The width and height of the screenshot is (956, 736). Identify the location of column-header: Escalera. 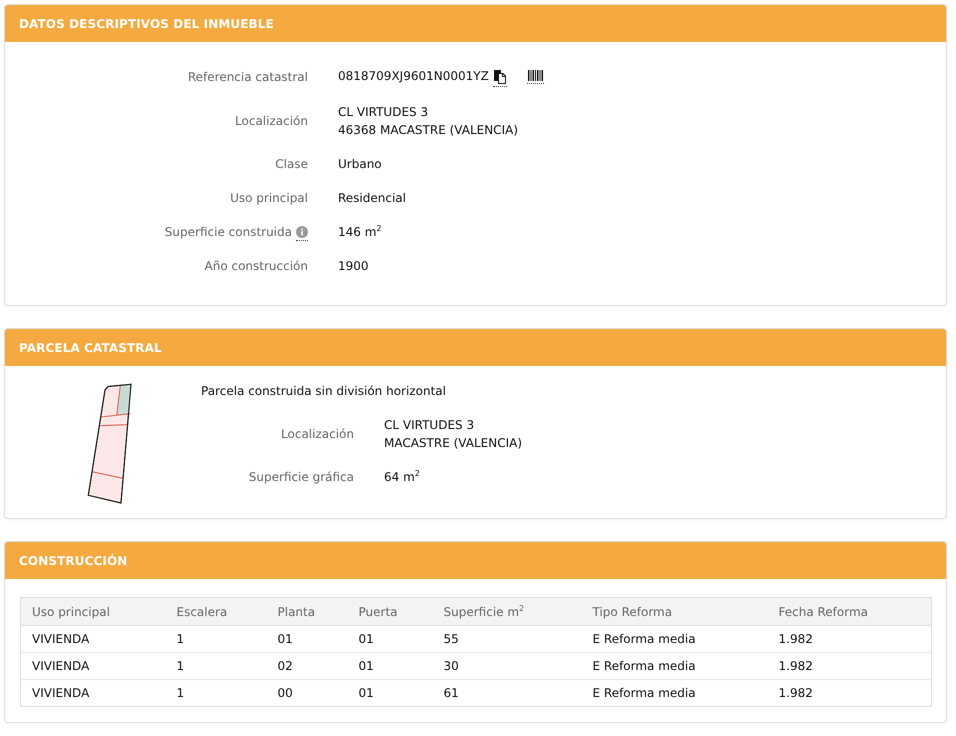
(216, 612).